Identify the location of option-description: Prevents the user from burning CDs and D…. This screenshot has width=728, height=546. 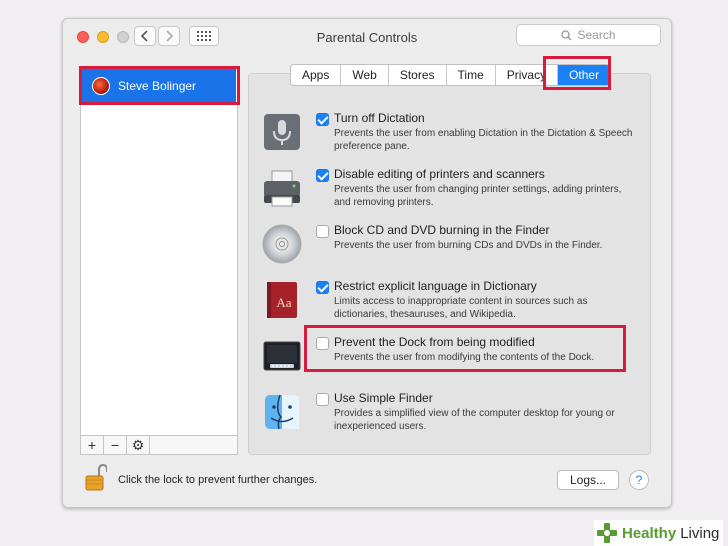
(468, 245).